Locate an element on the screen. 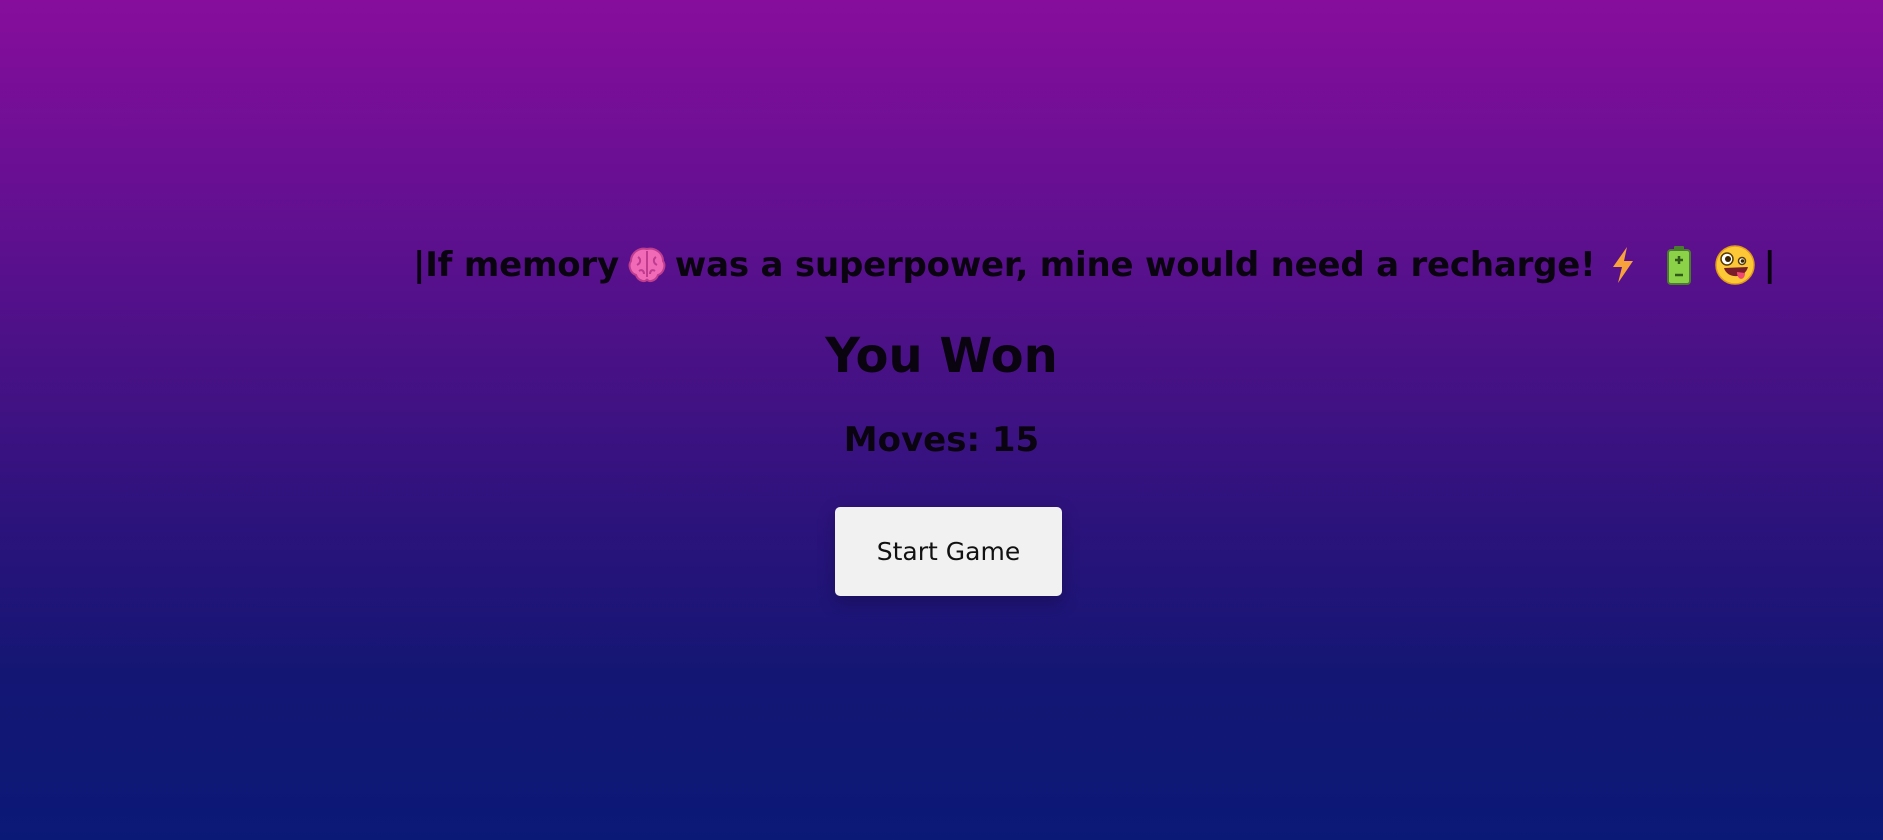 Image resolution: width=1883 pixels, height=840 pixels. lightning-icon is located at coordinates (1623, 265).